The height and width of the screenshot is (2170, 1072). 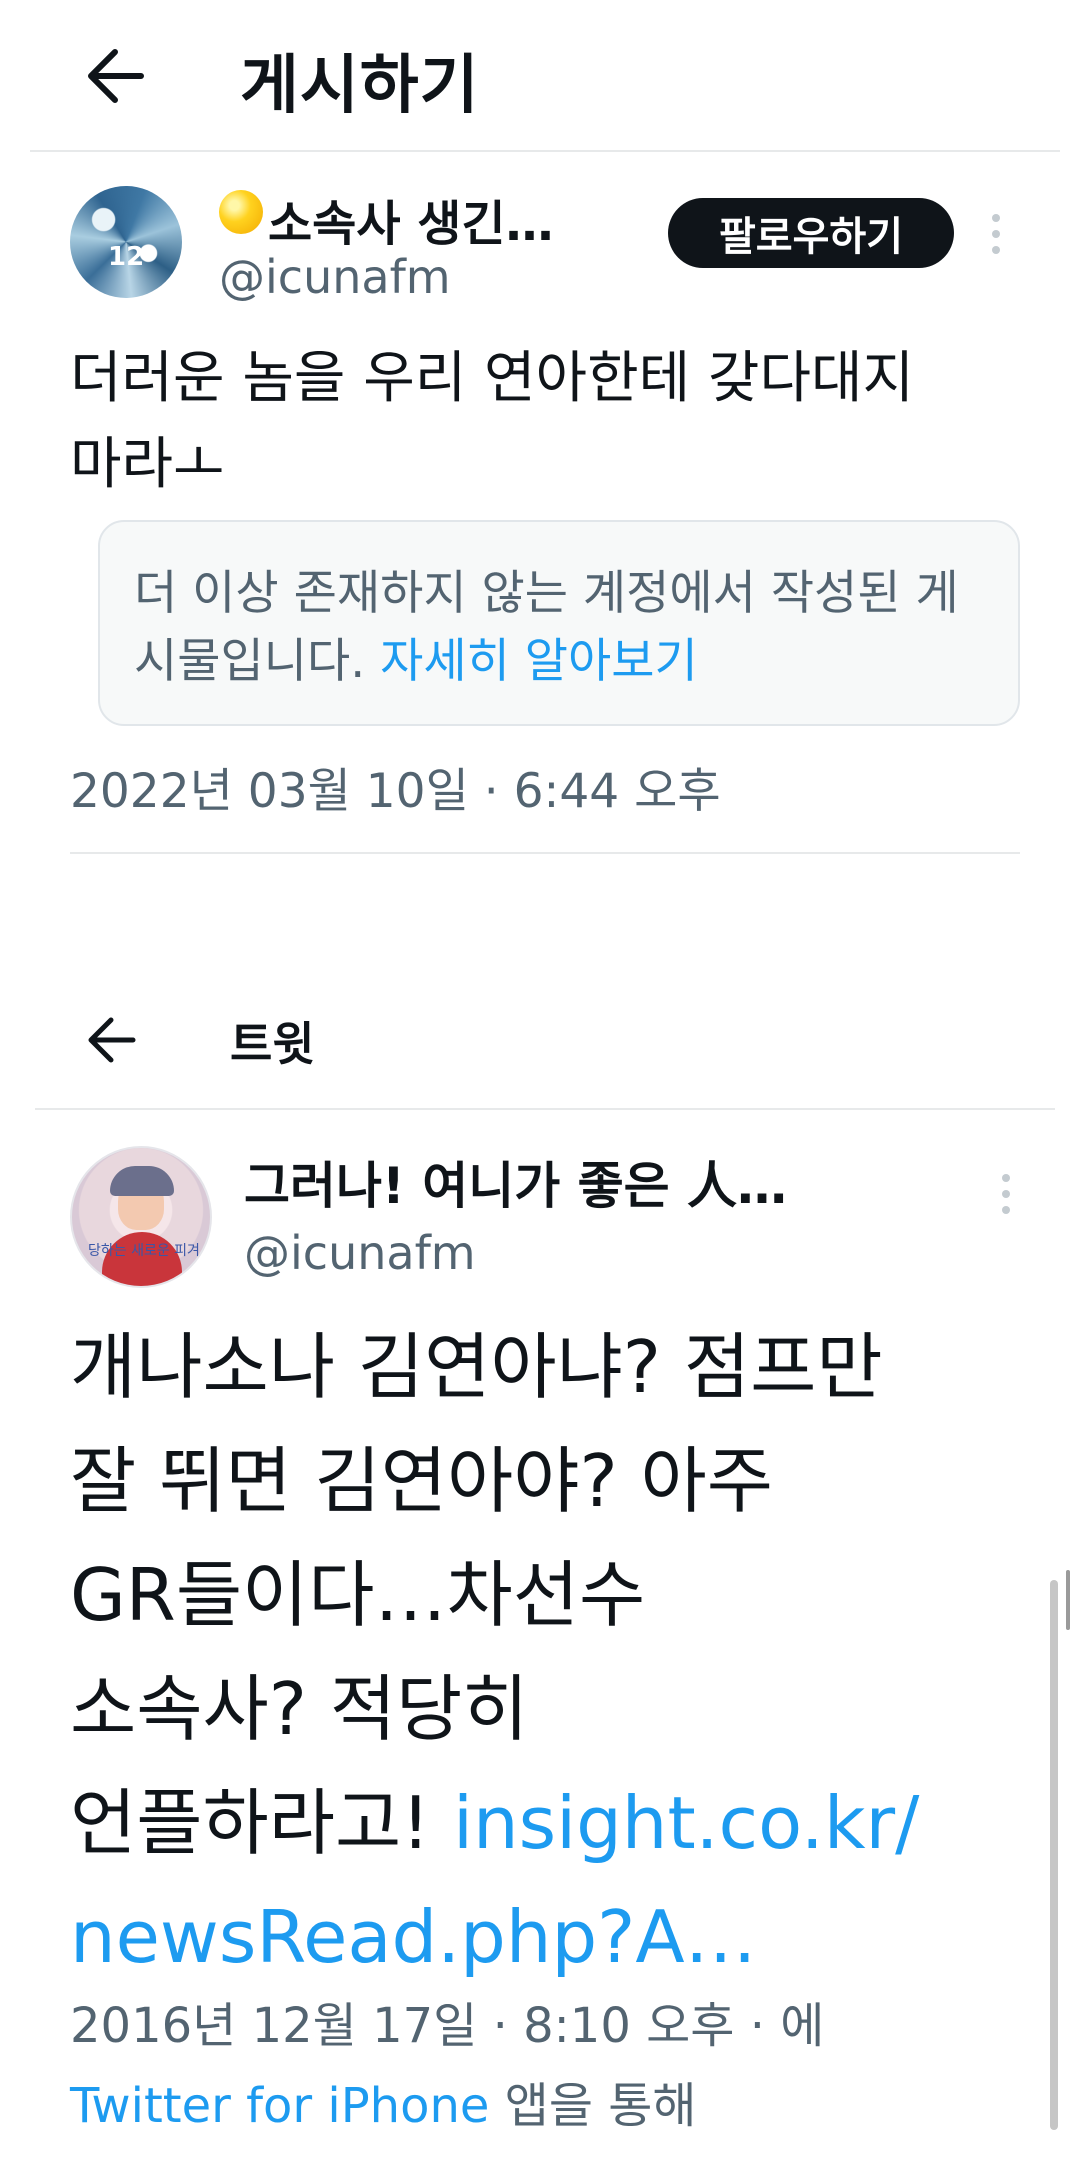 I want to click on post-body-line: 더러운 놈을 우리 연아한테 갖다대지, so click(x=492, y=378).